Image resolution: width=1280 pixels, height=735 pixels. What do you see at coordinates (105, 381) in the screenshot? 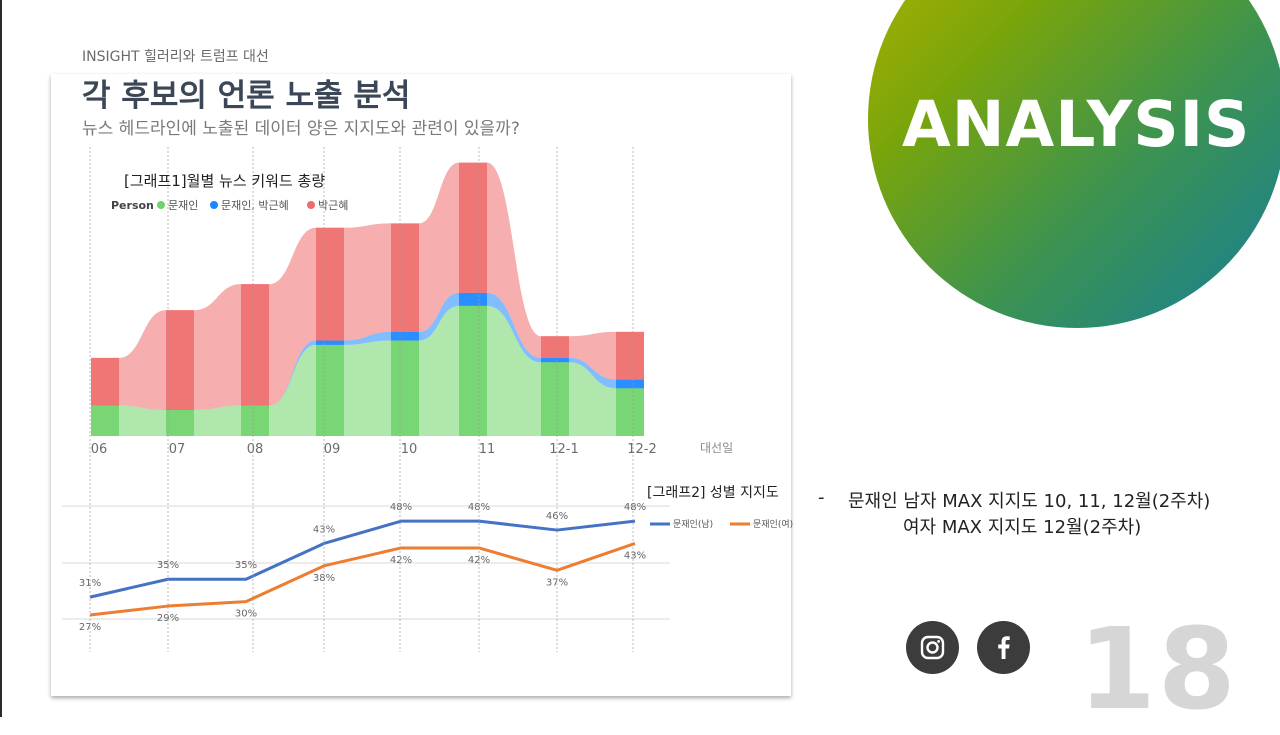
I see `area-bar-박근혜-0` at bounding box center [105, 381].